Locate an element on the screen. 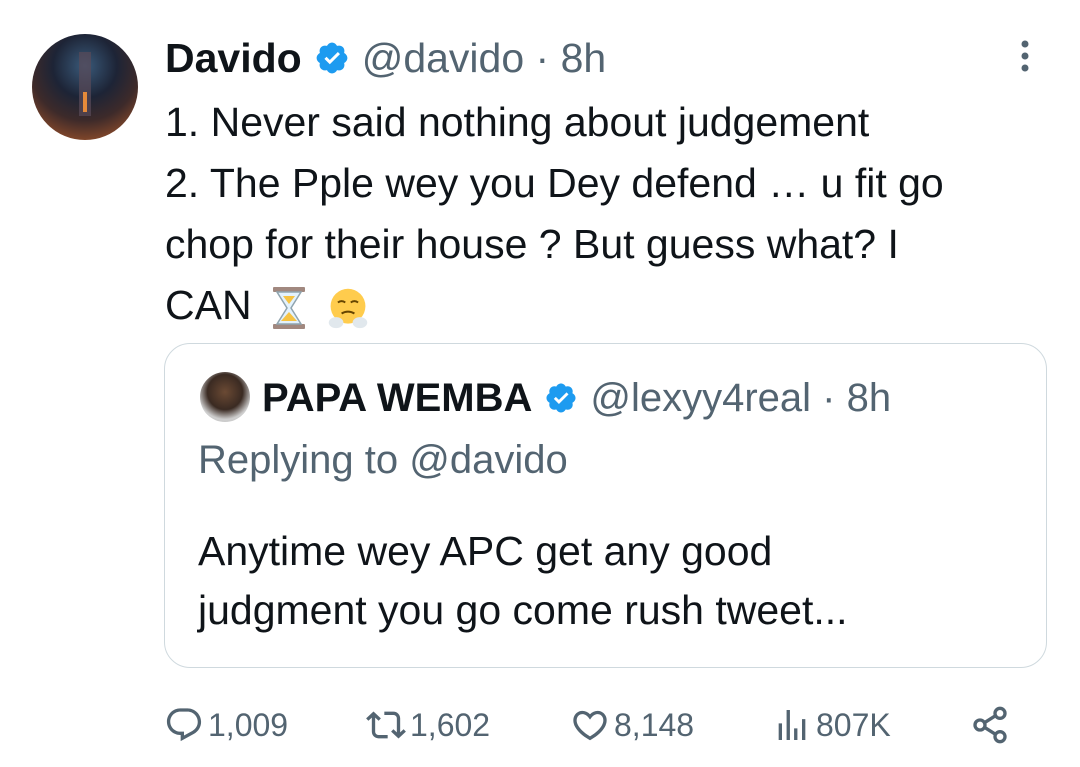 This screenshot has width=1080, height=767. hourglass-icon is located at coordinates (288, 308).